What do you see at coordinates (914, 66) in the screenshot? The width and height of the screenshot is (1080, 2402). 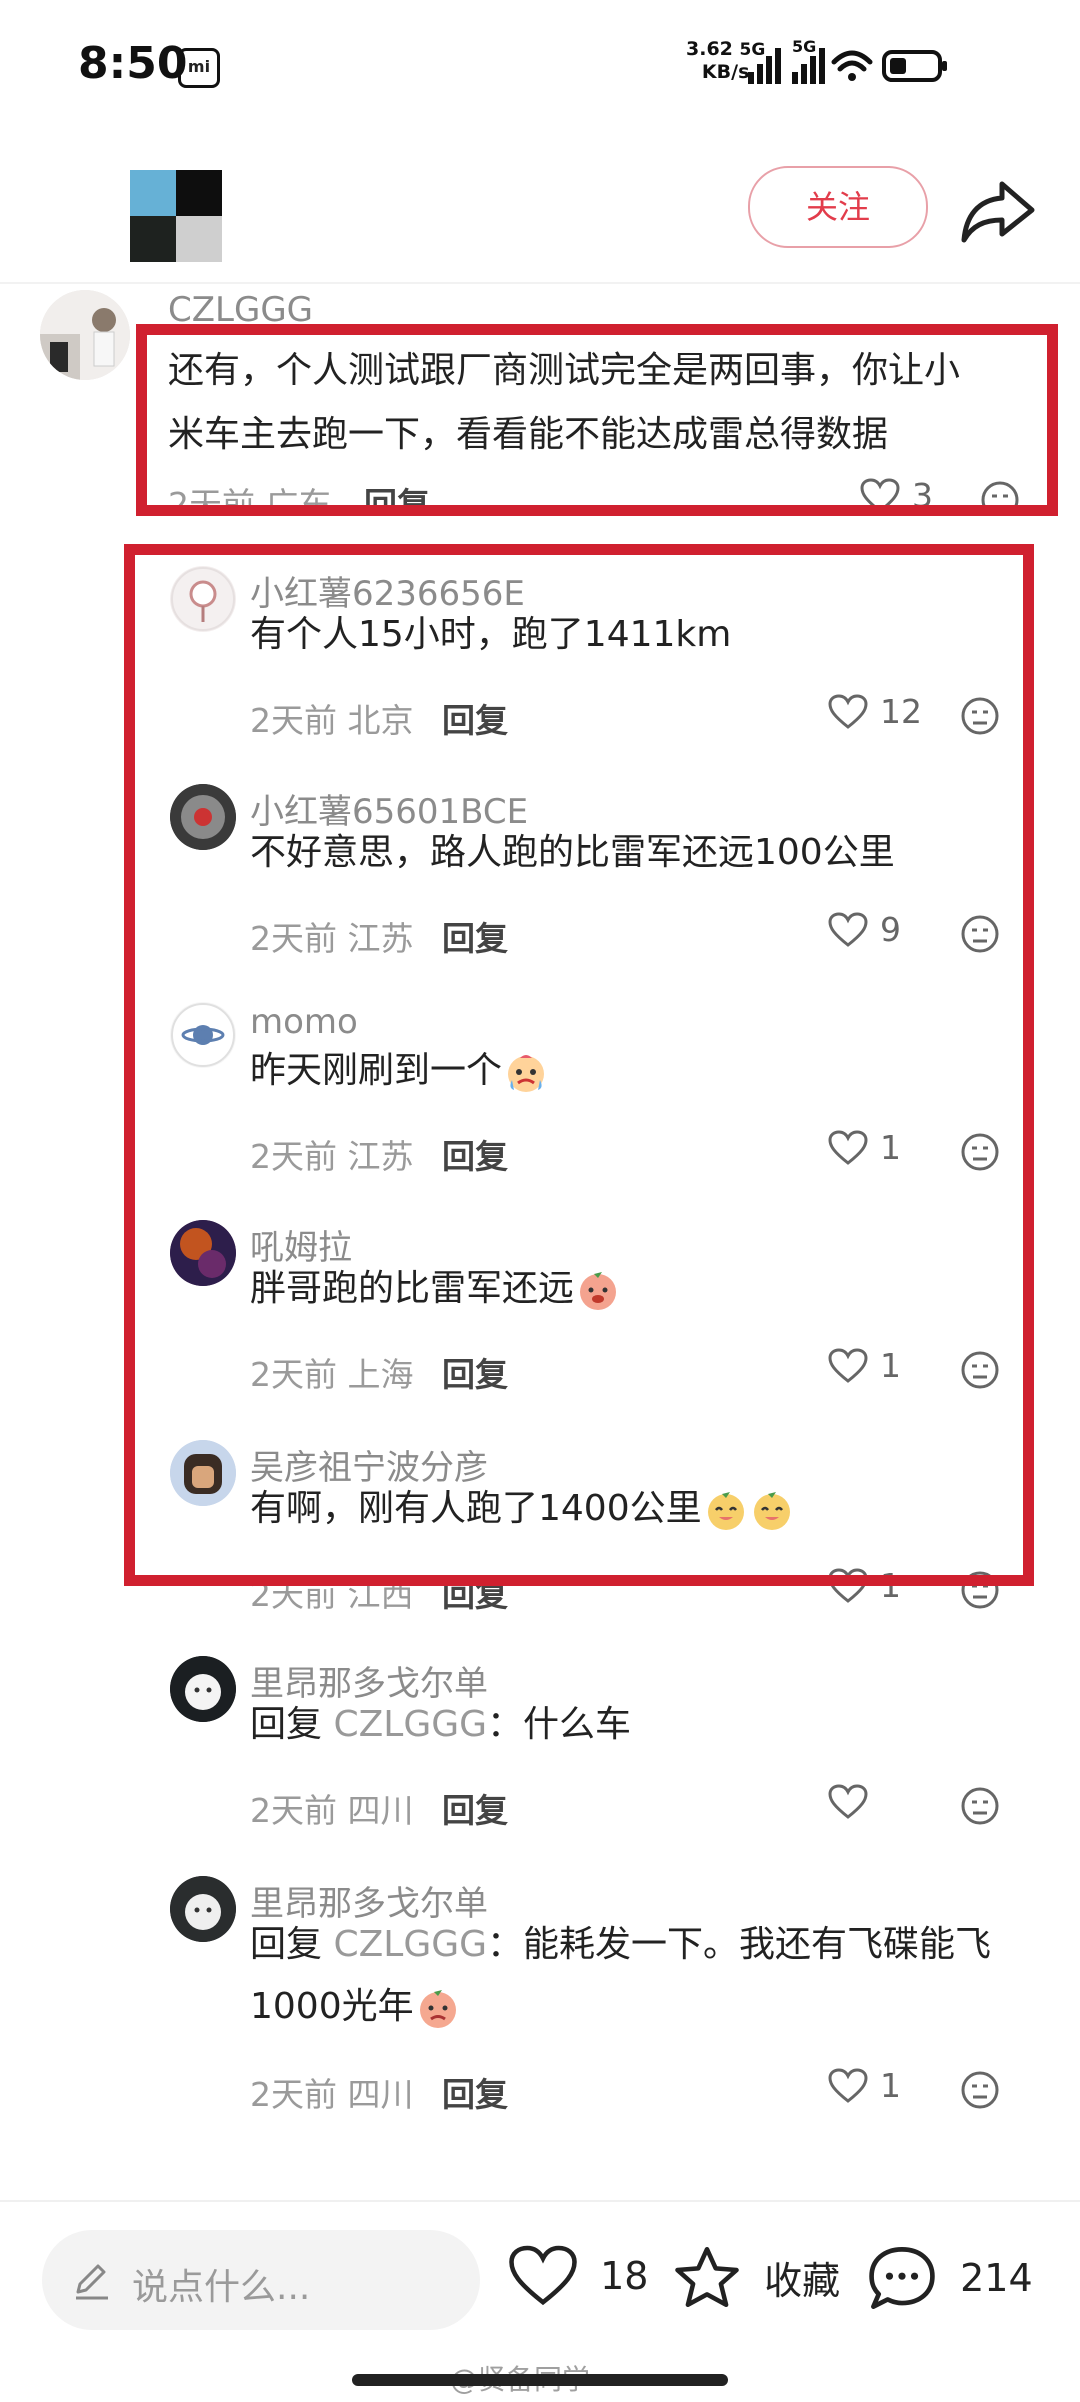 I see `battery-icon` at bounding box center [914, 66].